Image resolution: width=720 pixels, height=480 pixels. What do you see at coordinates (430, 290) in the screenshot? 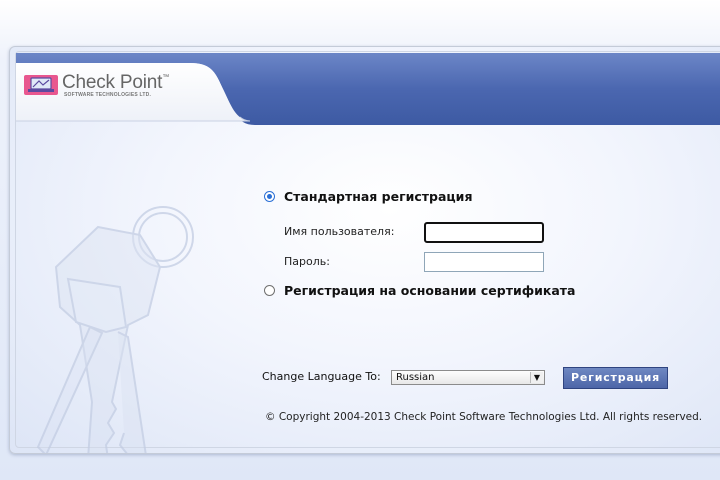
I see `certificate-login-label: Регистрация на основании сертификата` at bounding box center [430, 290].